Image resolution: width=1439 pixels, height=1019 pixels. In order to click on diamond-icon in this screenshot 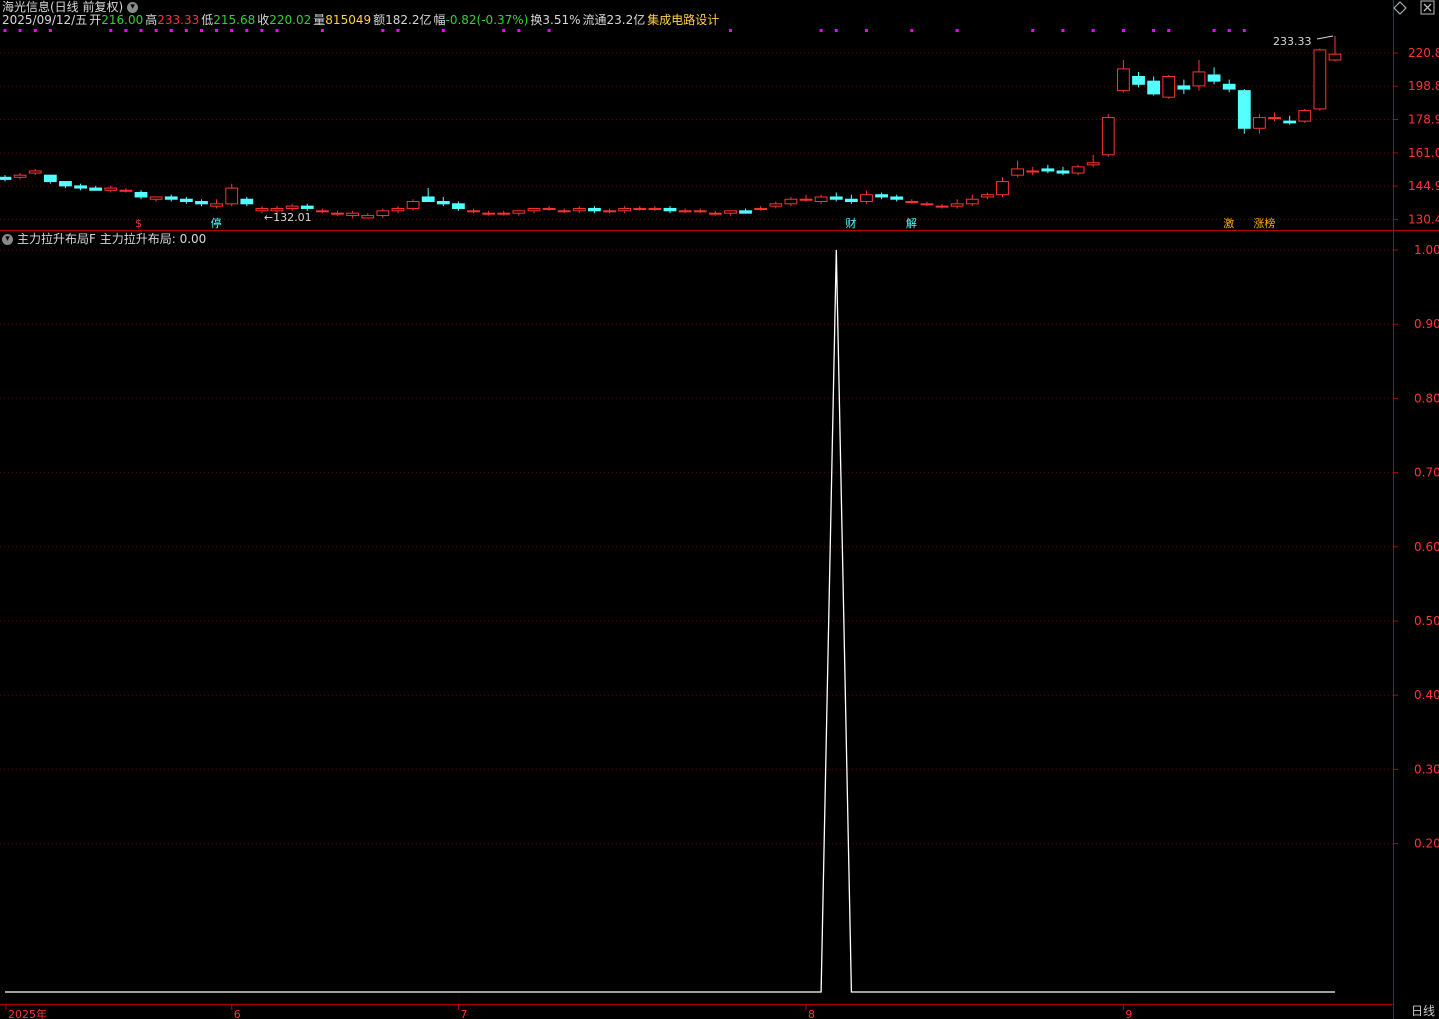, I will do `click(1400, 8)`.